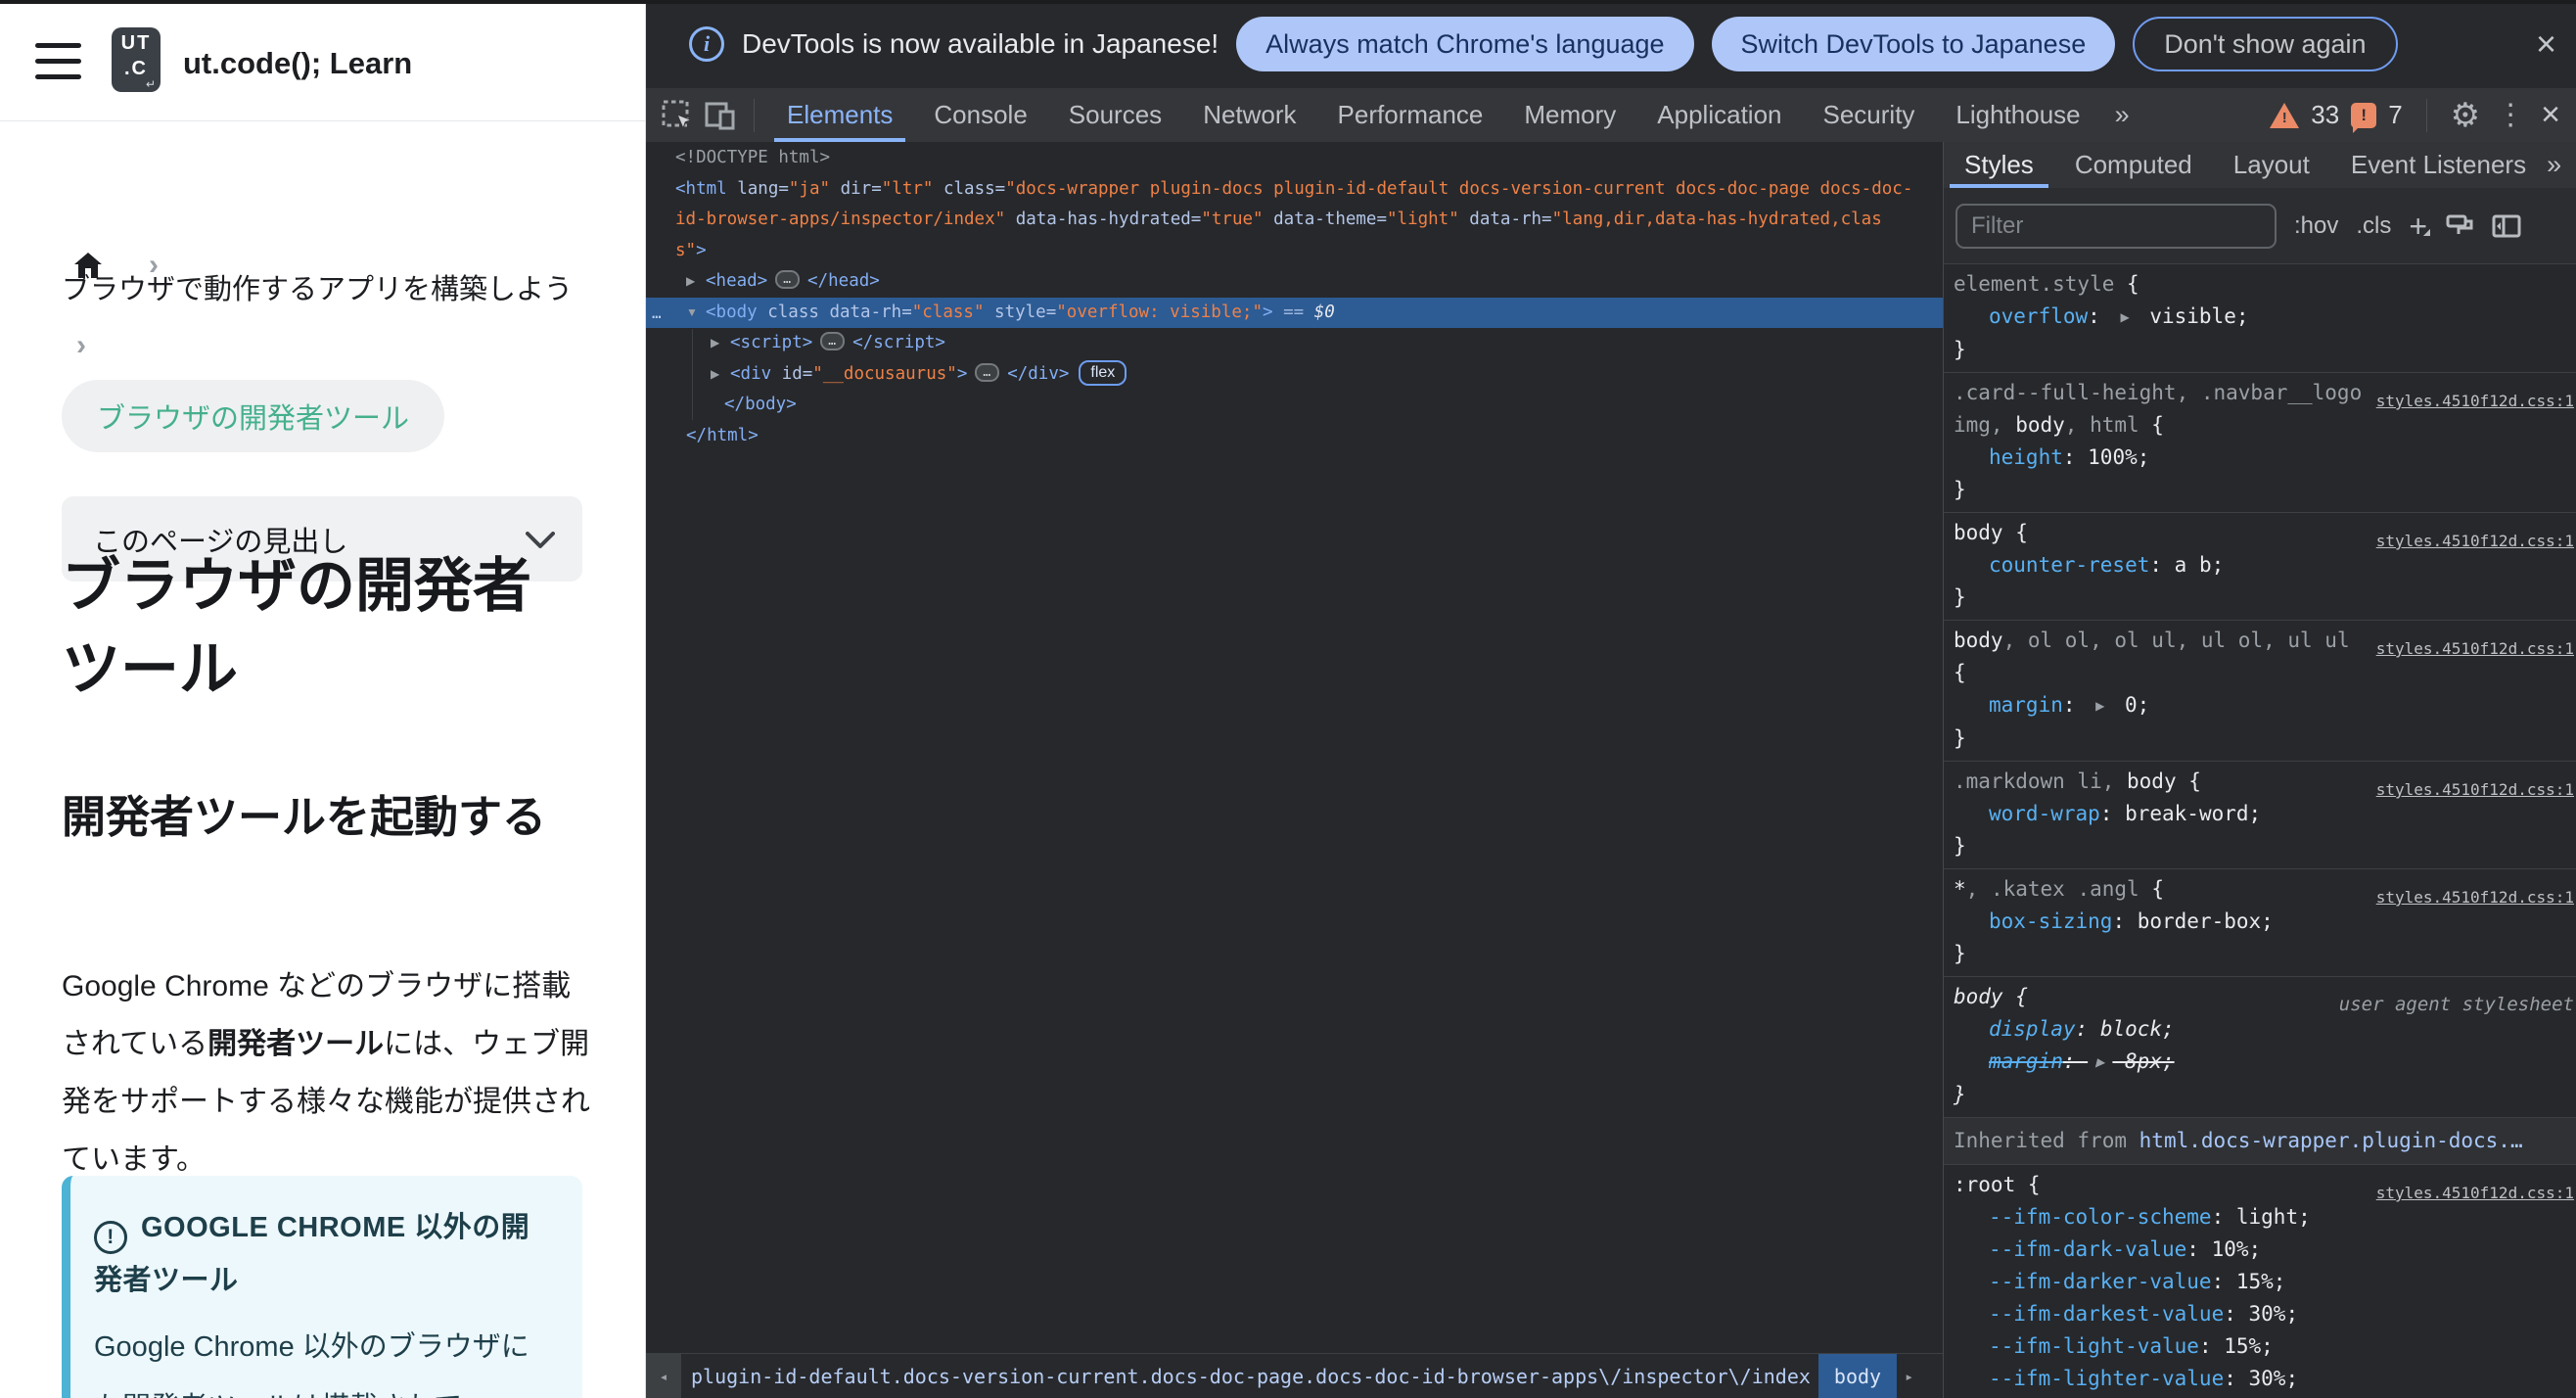  I want to click on breadcrumb-scroll-left-button: ◂, so click(664, 1376).